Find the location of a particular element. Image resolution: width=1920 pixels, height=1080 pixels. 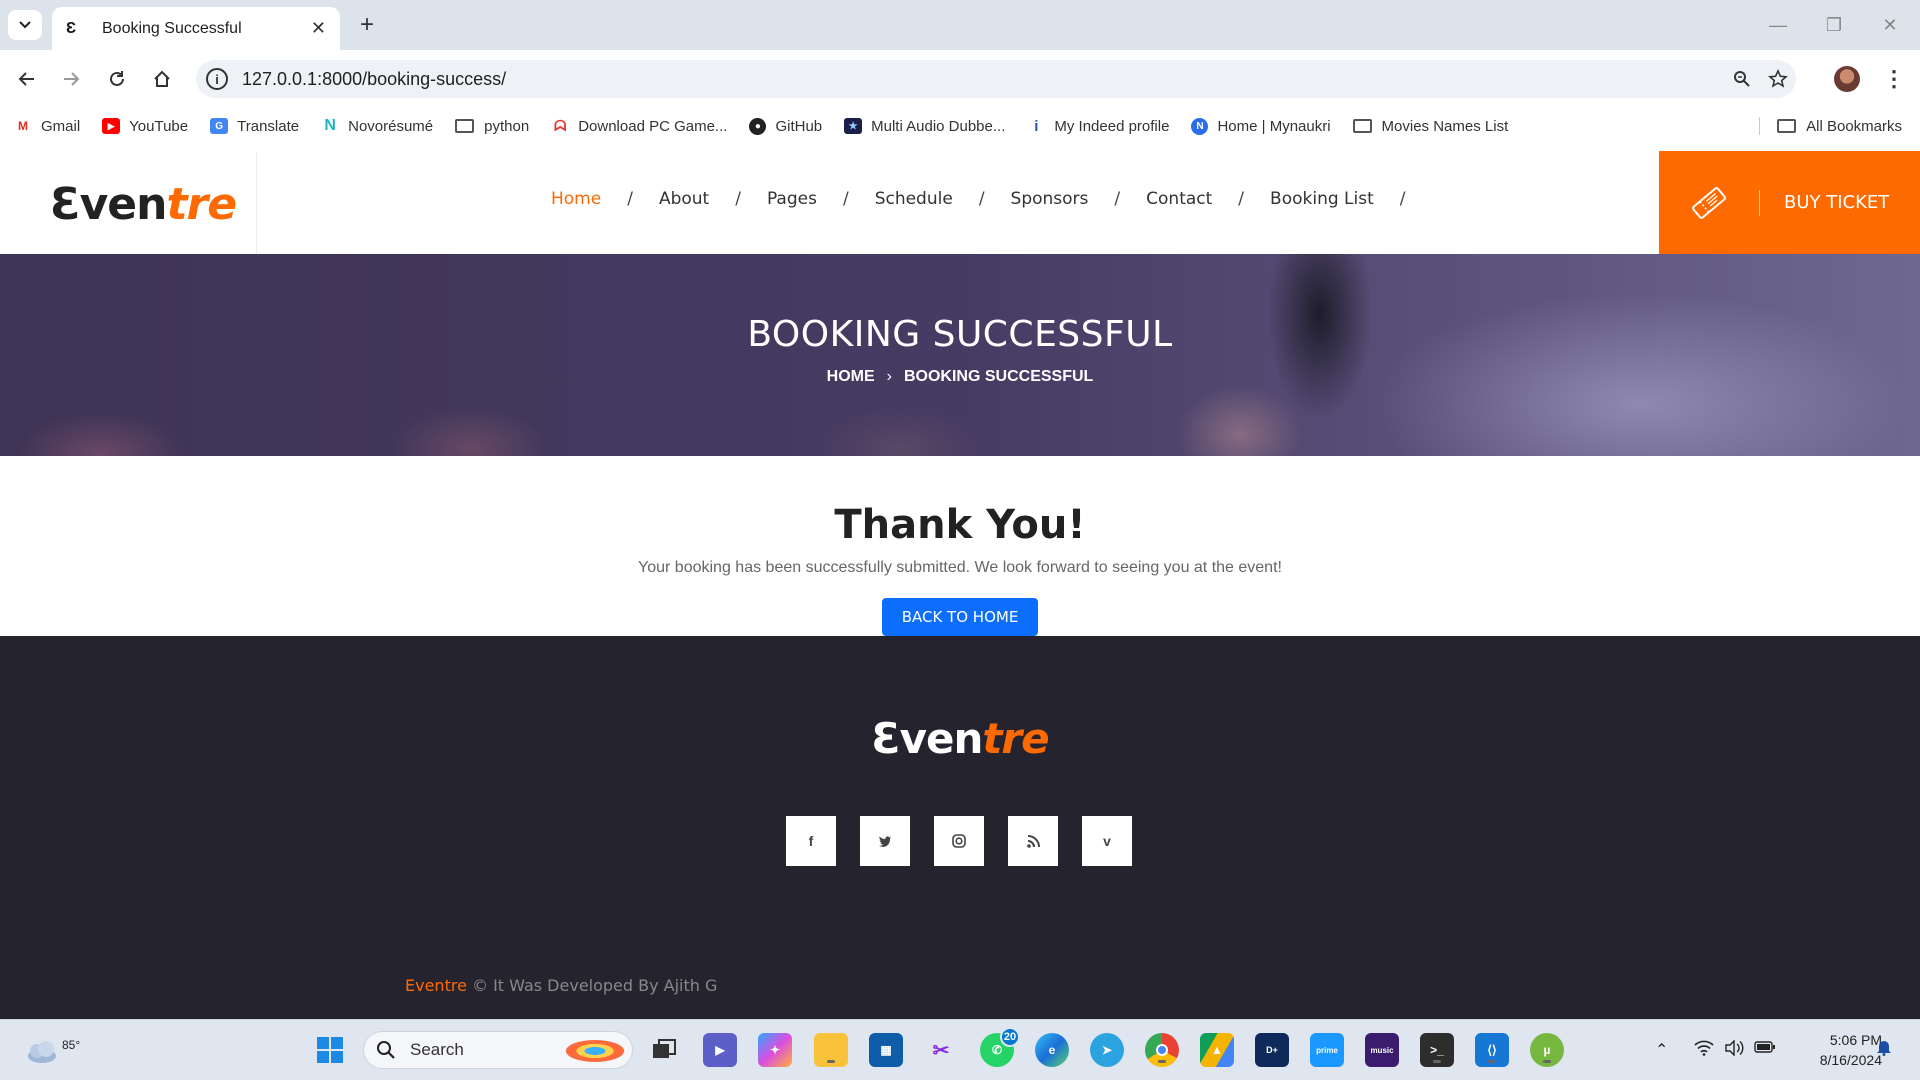

weather-widget: 85° is located at coordinates (51, 1050).